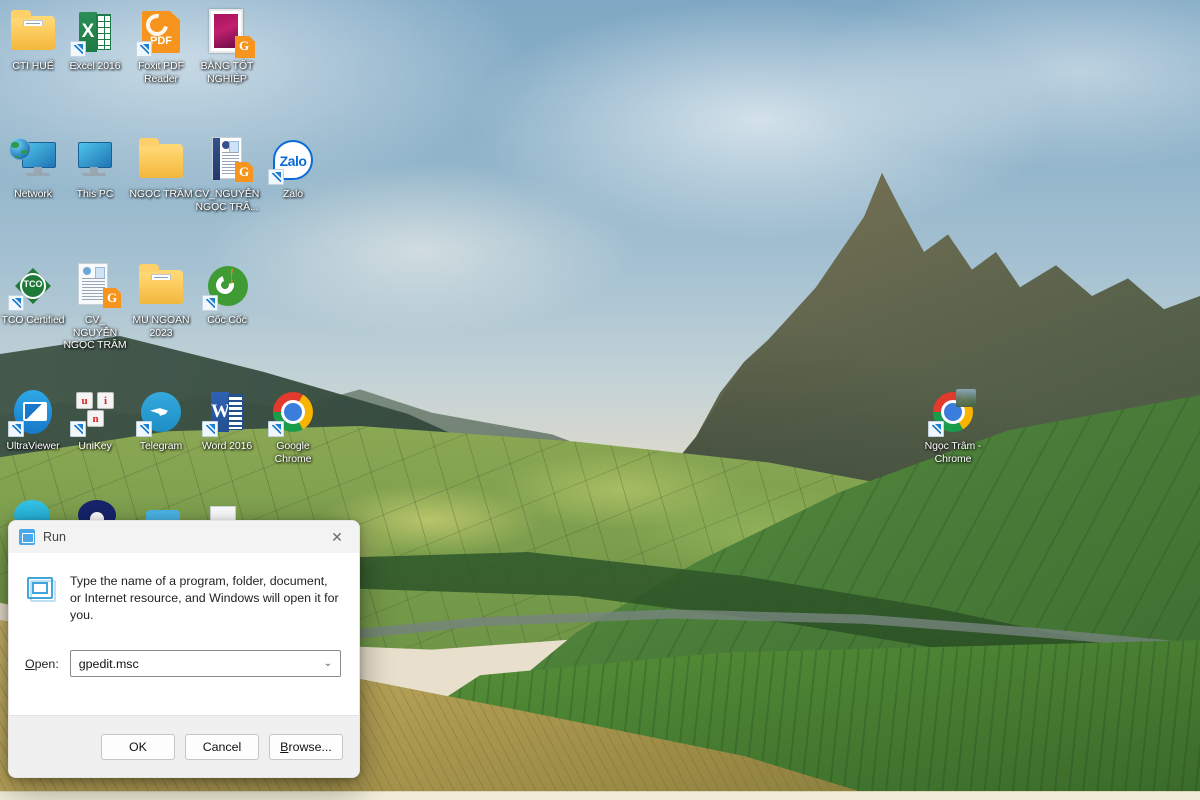 This screenshot has width=1200, height=800. I want to click on desktop-icon-label: Google Chrome, so click(293, 452).